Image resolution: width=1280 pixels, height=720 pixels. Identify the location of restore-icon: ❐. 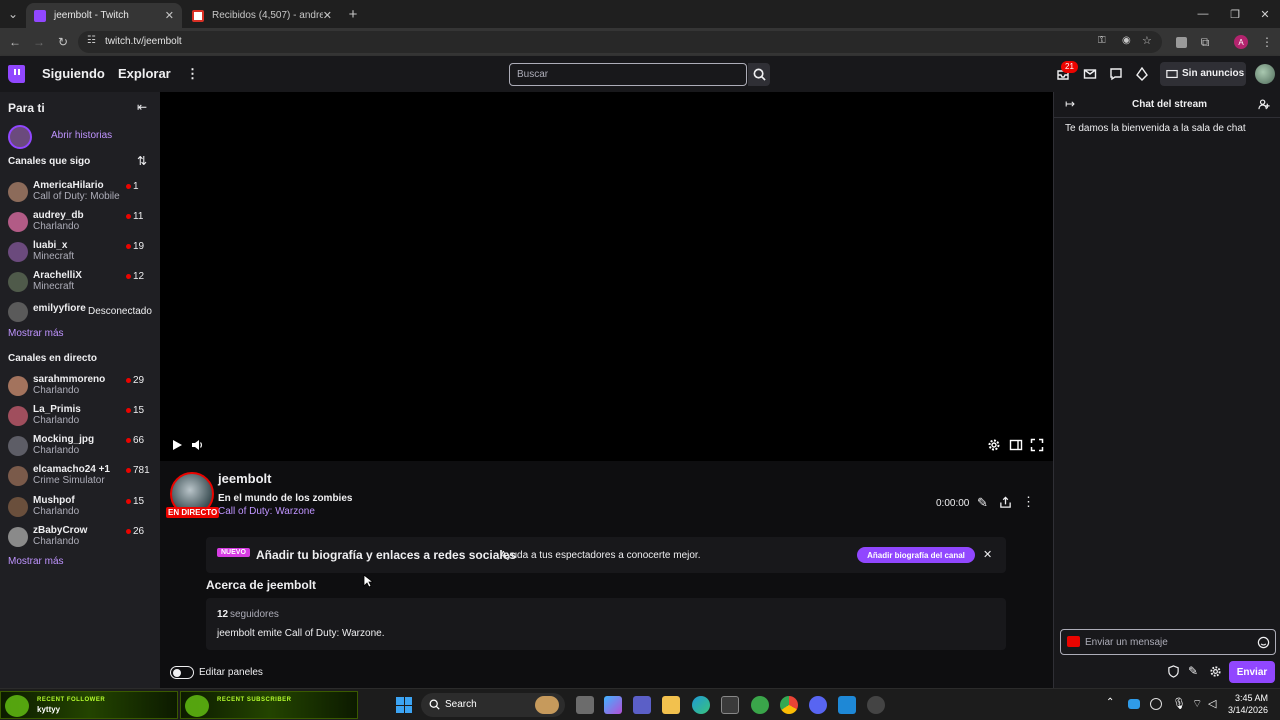
(1235, 14).